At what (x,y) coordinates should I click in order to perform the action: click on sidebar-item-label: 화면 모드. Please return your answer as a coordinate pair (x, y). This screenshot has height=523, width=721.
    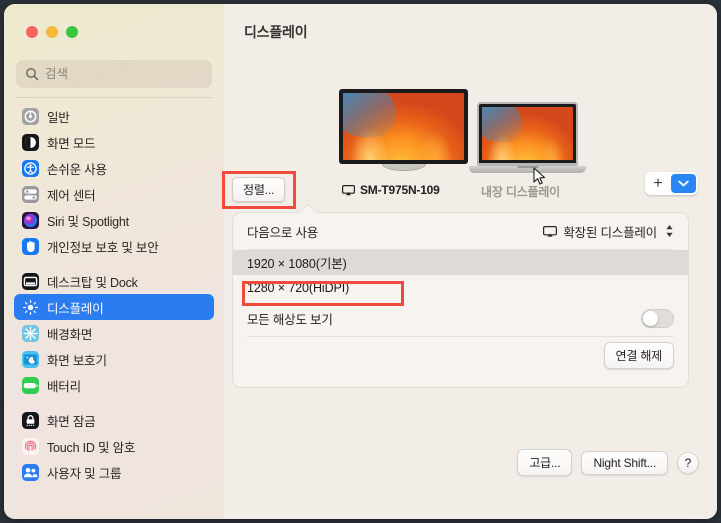
    Looking at the image, I should click on (71, 143).